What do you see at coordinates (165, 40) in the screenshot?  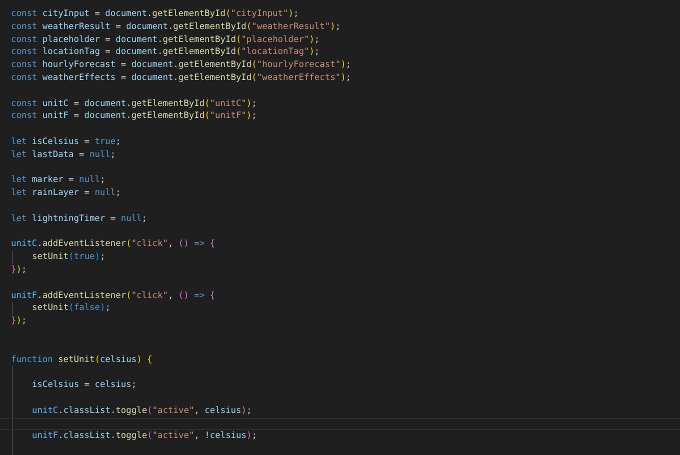 I see `code-line: const placeholder = document.getElementById("placeholder");` at bounding box center [165, 40].